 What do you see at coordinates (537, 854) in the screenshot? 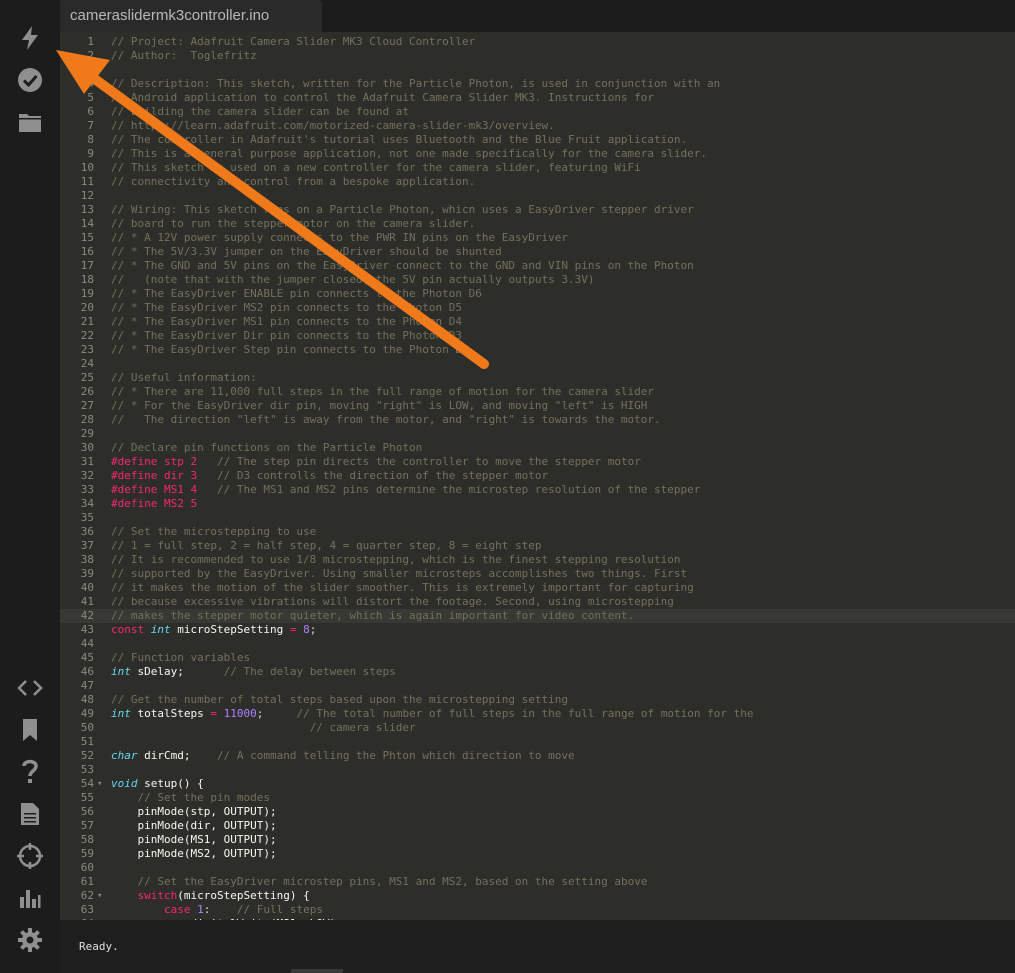
I see `code-line: 59 pinMode(MS2, OUTPUT);` at bounding box center [537, 854].